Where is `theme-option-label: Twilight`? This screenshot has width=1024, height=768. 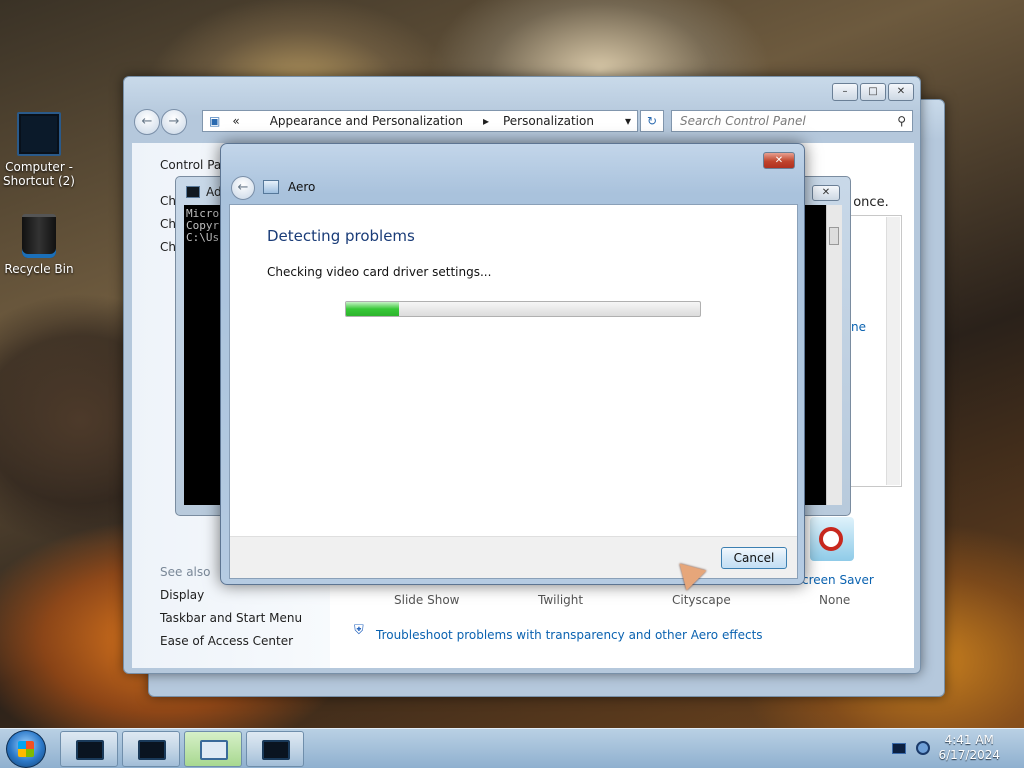
theme-option-label: Twilight is located at coordinates (560, 600).